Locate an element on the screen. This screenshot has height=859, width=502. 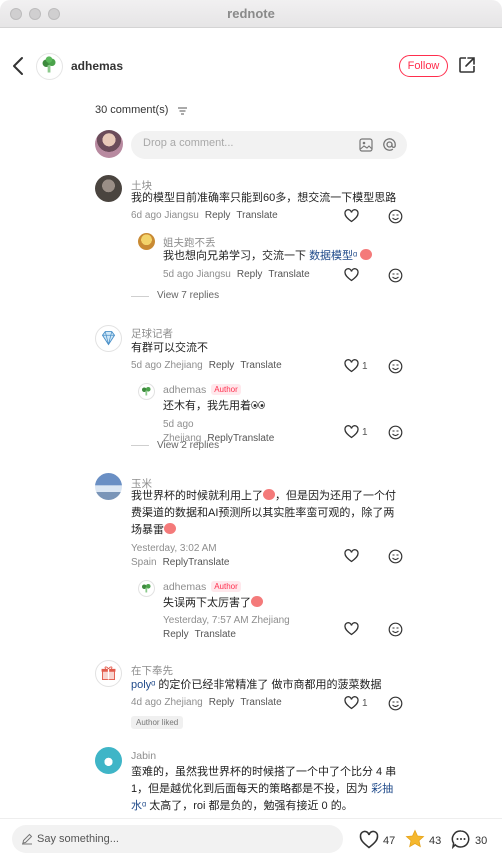
hashtag-link: 水ᵅ is located at coordinates (138, 806).